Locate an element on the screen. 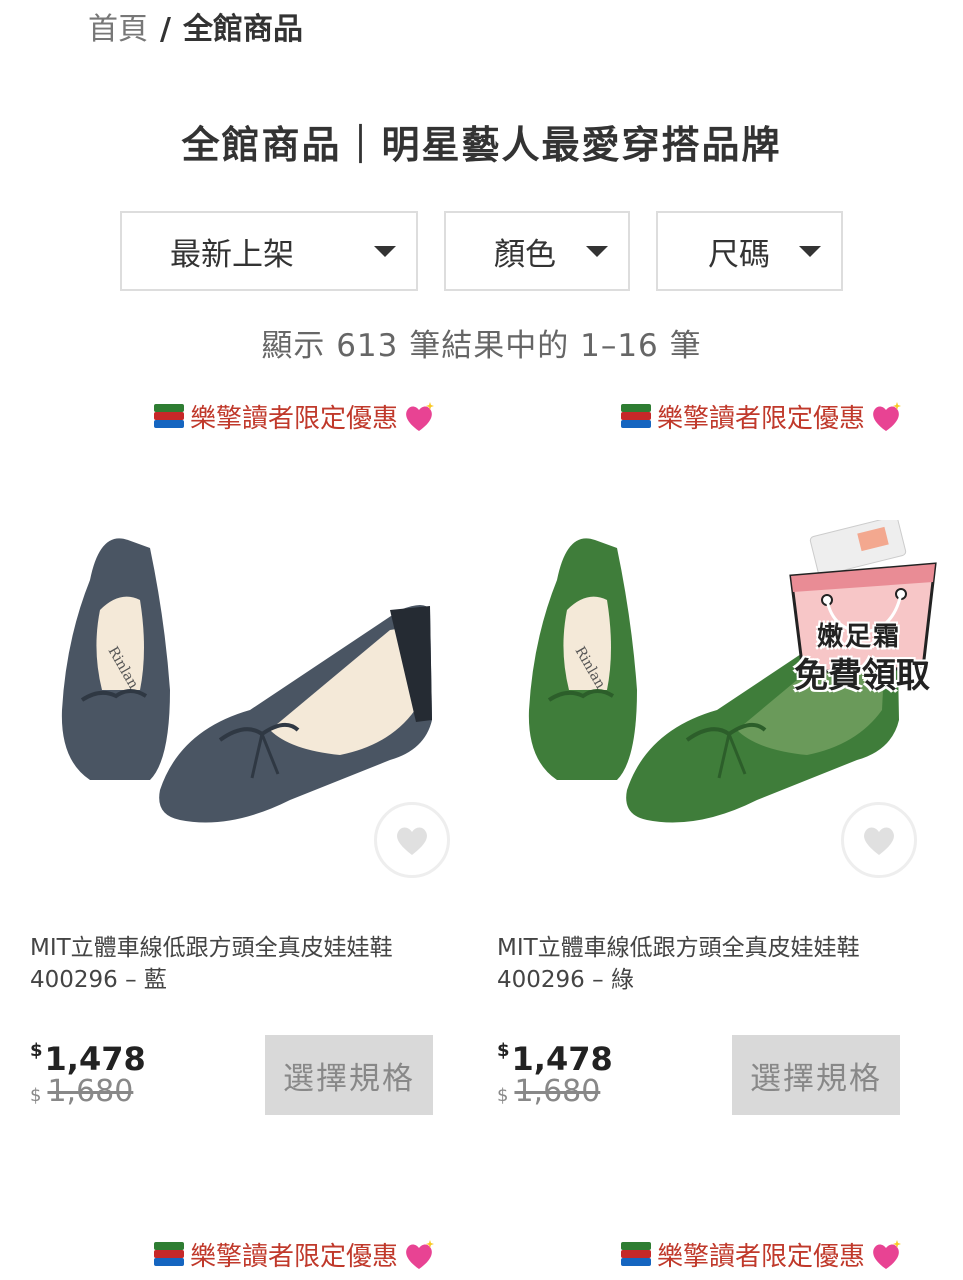 Image resolution: width=963 pixels, height=1280 pixels. product-name: MIT立體車線低跟方頭全真皮娃娃鞋 400296 – 綠 is located at coordinates (678, 964).